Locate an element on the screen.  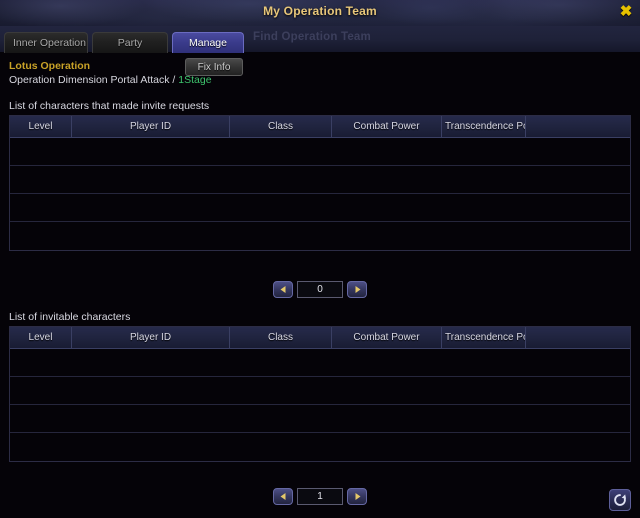
invitable-list-caption: List of invitable characters is located at coordinates (70, 317).